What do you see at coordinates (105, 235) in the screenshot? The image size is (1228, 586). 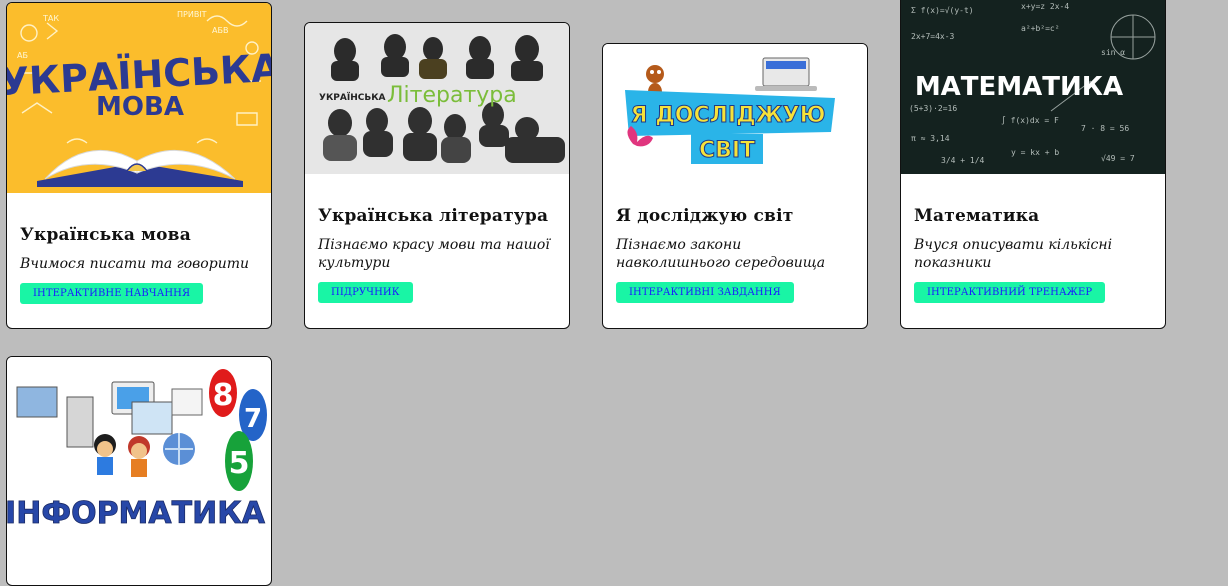 I see `card-title: Українська мова` at bounding box center [105, 235].